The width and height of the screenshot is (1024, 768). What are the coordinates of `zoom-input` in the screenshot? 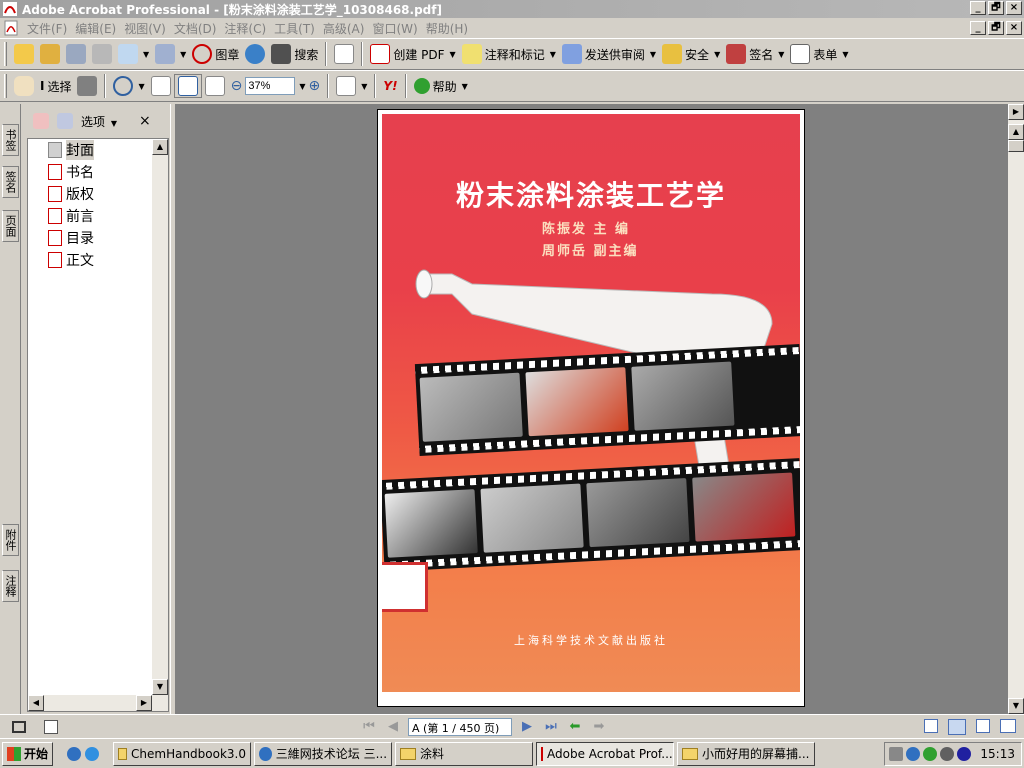 It's located at (270, 86).